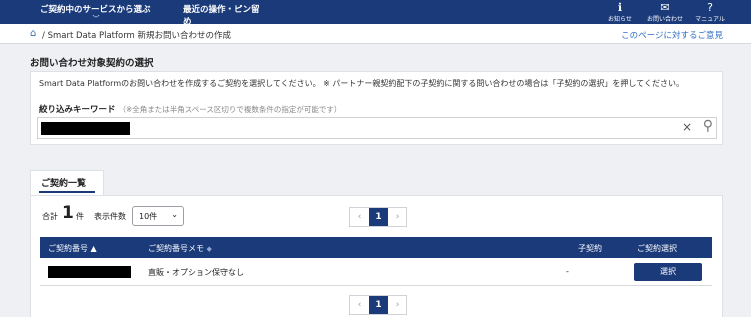  Describe the element at coordinates (96, 19) in the screenshot. I see `chevron-down-icon: ﹀` at that location.